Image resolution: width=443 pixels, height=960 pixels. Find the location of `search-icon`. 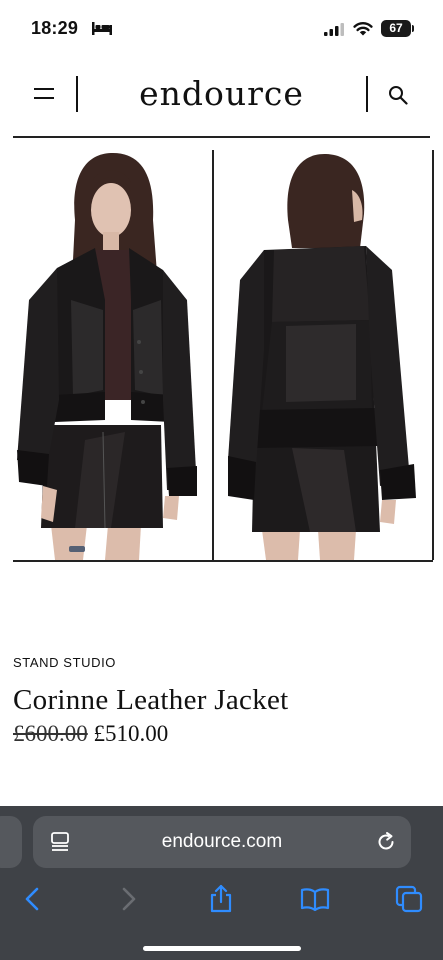

search-icon is located at coordinates (398, 95).